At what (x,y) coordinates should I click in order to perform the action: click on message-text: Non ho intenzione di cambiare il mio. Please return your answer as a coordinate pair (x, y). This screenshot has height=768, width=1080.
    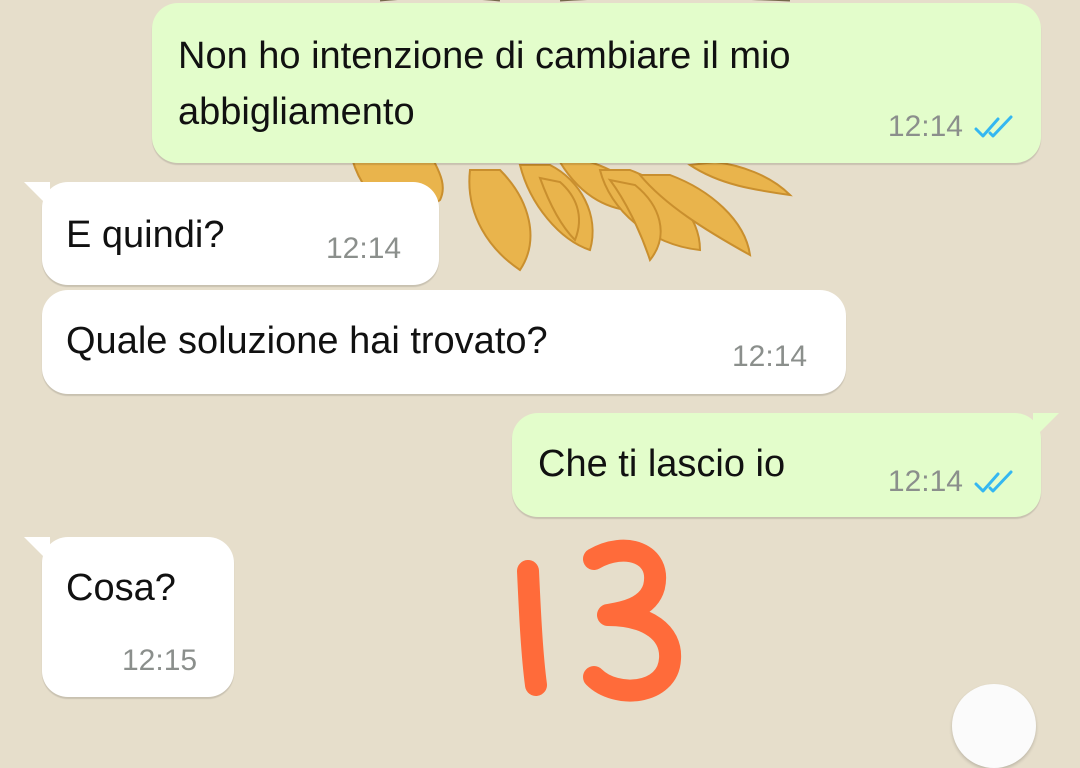
    Looking at the image, I should click on (484, 56).